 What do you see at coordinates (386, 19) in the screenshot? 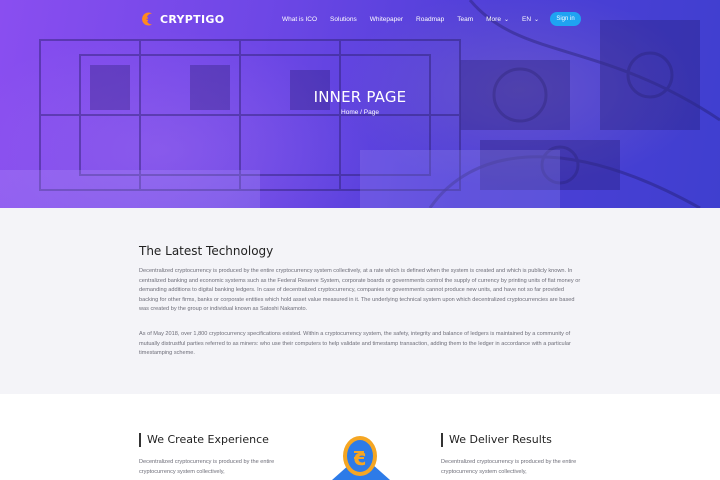
I see `nav-item-whitepaper: Whitepaper` at bounding box center [386, 19].